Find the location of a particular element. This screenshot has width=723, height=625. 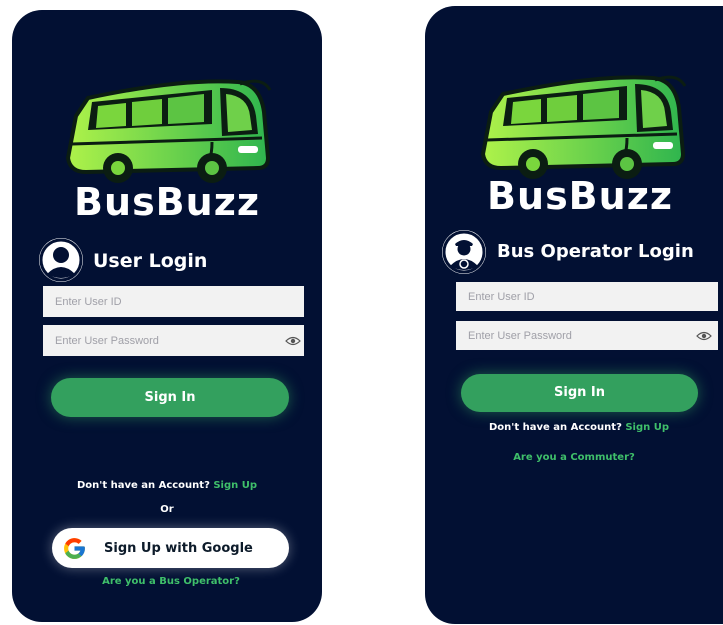

or-divider: Or is located at coordinates (167, 509).